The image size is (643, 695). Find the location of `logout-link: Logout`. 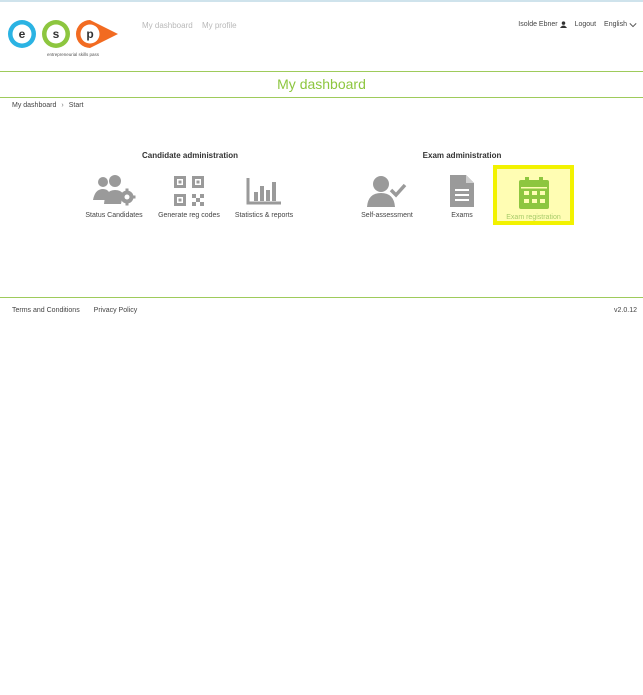

logout-link: Logout is located at coordinates (585, 24).